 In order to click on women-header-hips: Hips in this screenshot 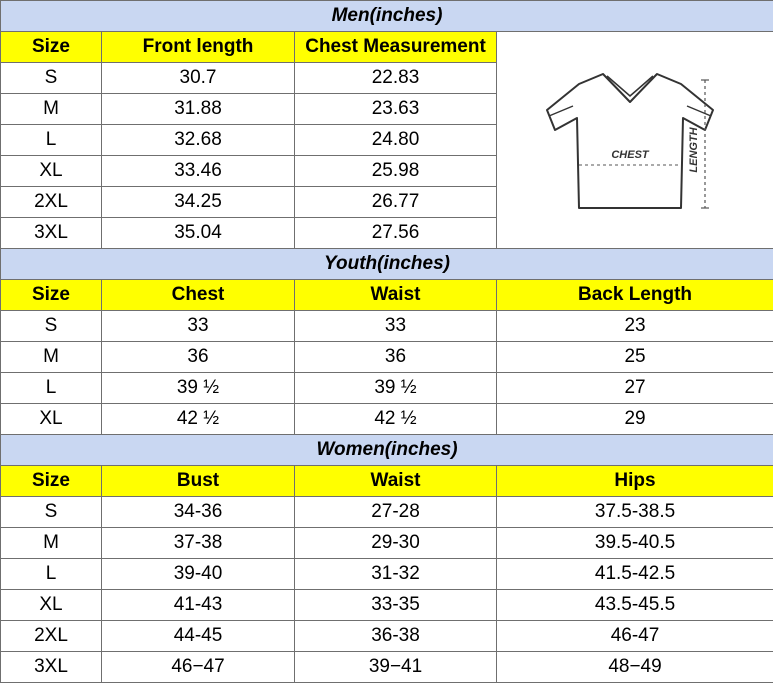, I will do `click(635, 481)`.